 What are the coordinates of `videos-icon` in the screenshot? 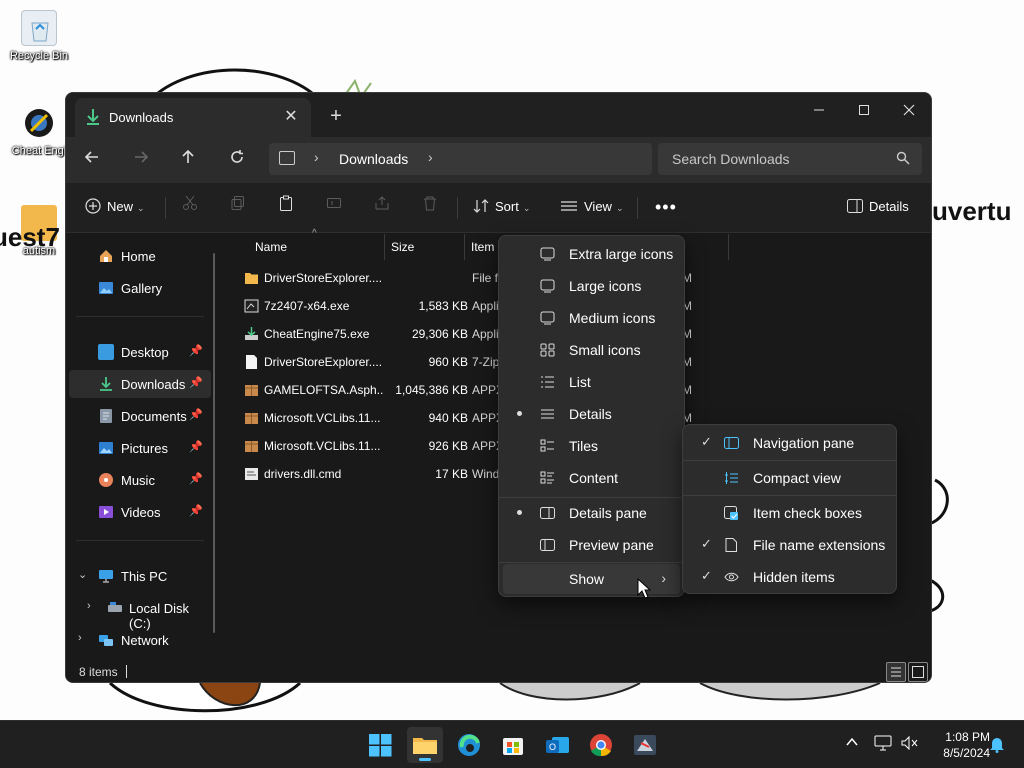 It's located at (106, 512).